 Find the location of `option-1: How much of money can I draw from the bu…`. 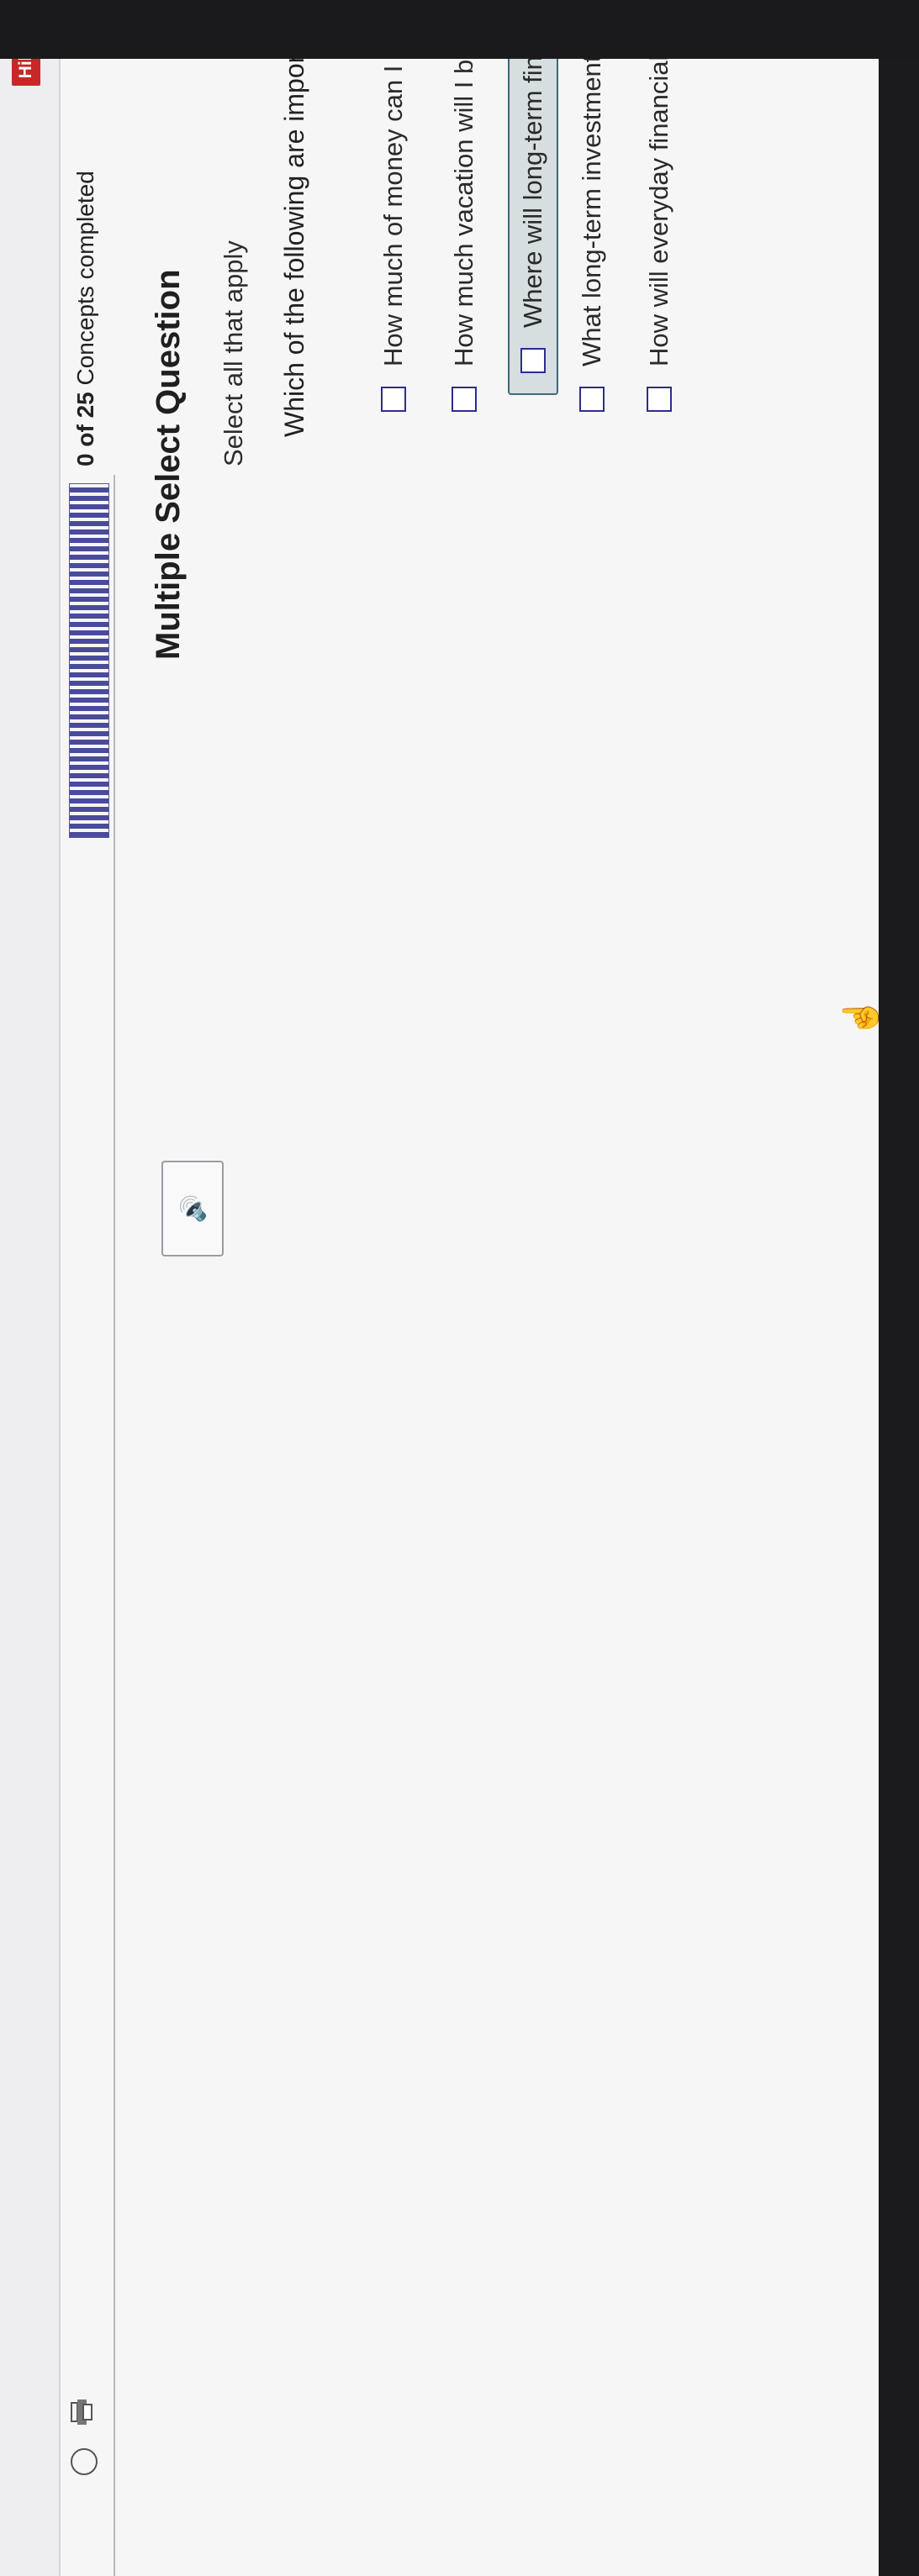

option-1: How much of money can I draw from the bu… is located at coordinates (393, 206).